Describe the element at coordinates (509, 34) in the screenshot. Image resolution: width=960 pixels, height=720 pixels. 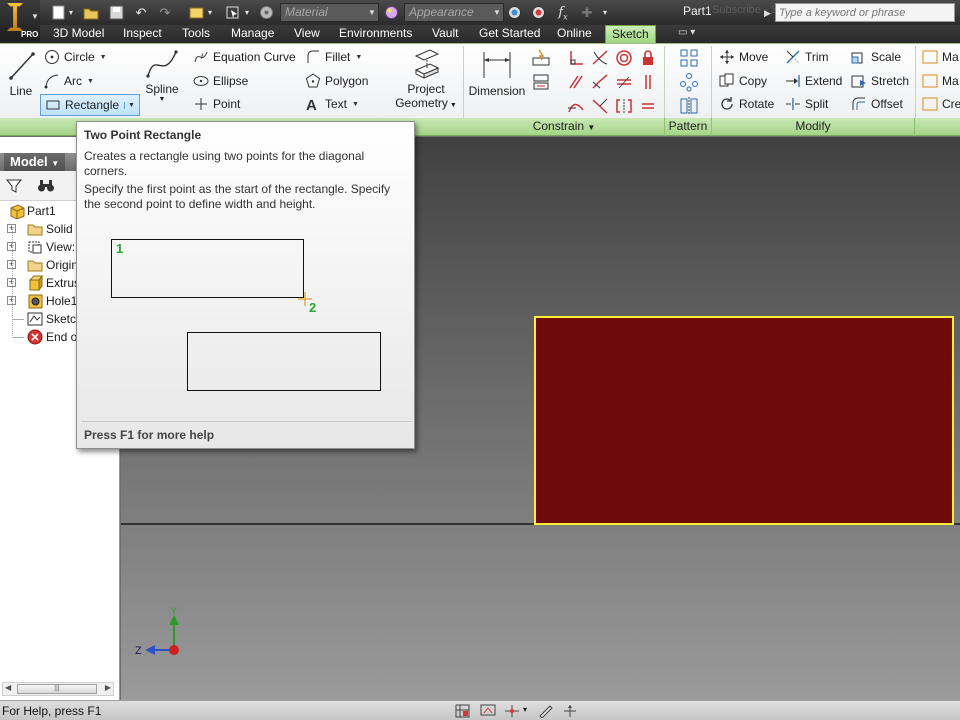
I see `tab-get-started: Get Started` at that location.